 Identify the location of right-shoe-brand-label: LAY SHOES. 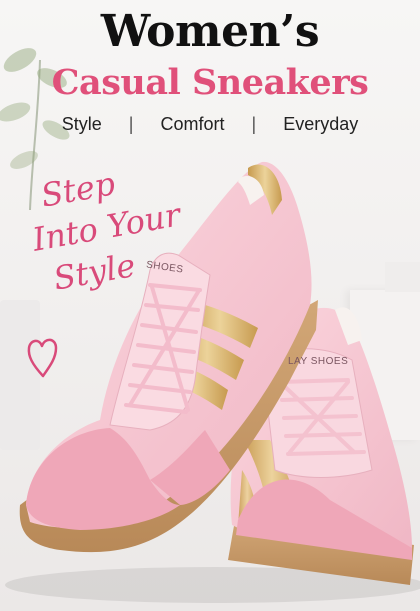
(318, 361).